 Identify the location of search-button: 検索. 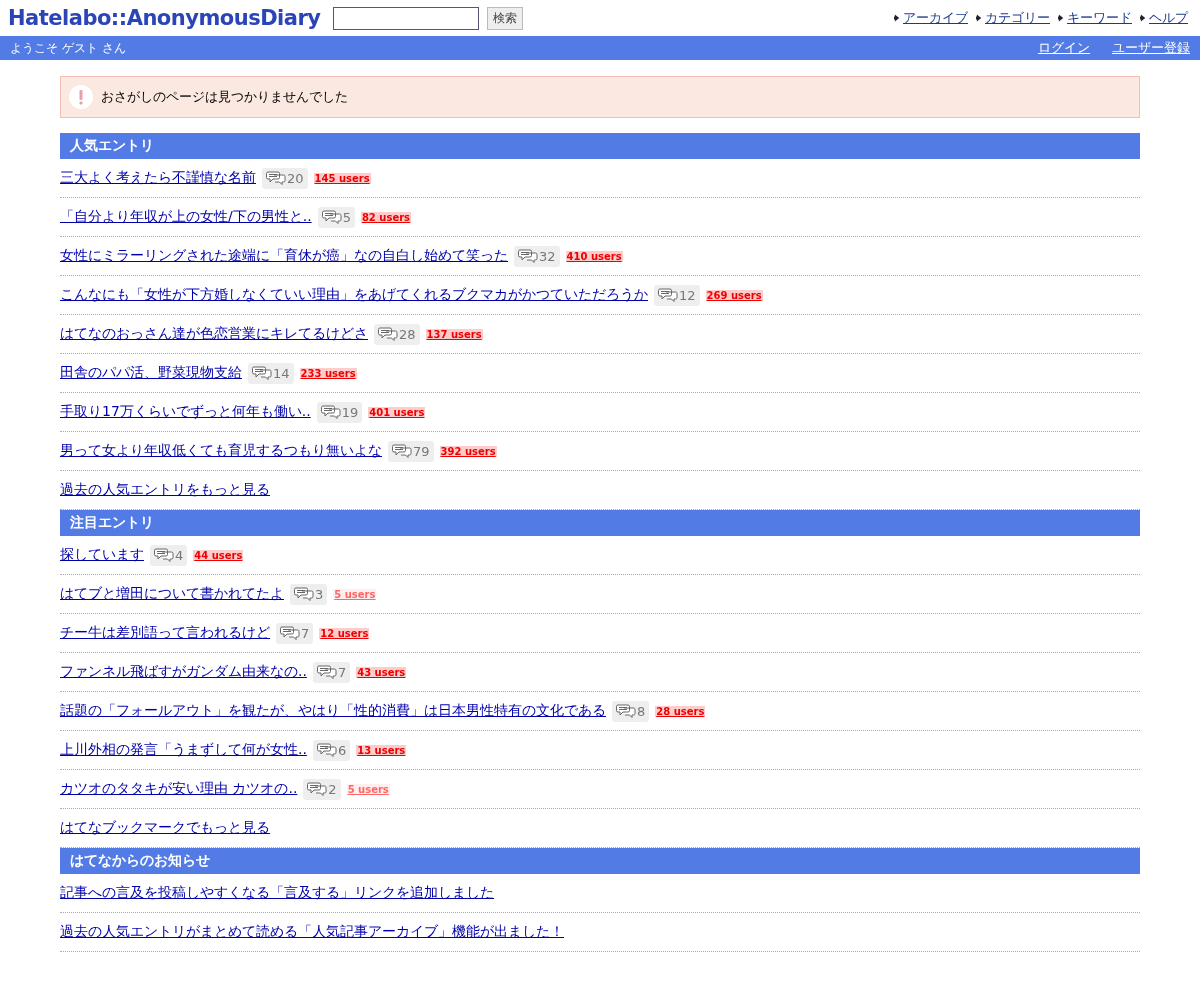
(504, 18).